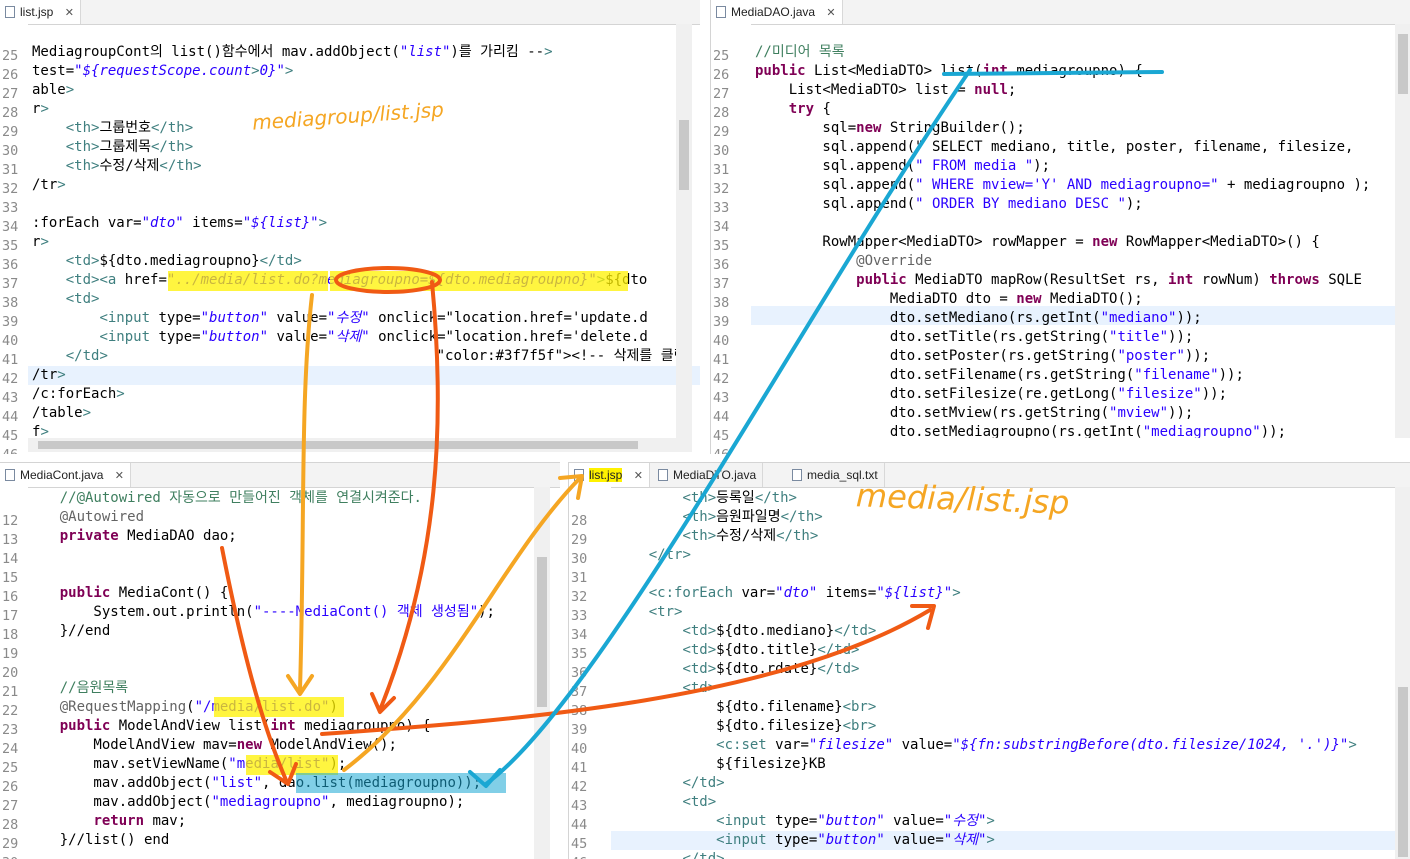 This screenshot has height=859, width=1410. Describe the element at coordinates (133, 166) in the screenshot. I see `code-line: <th>수정/삭제</th>` at that location.